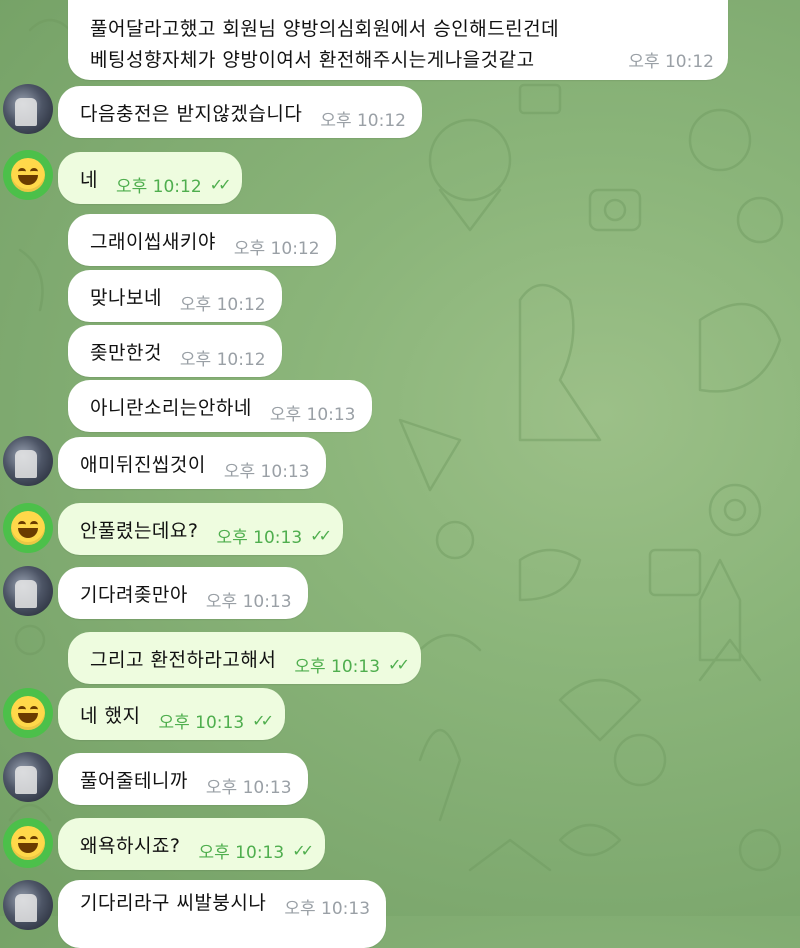 Image resolution: width=800 pixels, height=948 pixels. I want to click on message-text: 다음충전은 받지않겠습니다, so click(191, 113).